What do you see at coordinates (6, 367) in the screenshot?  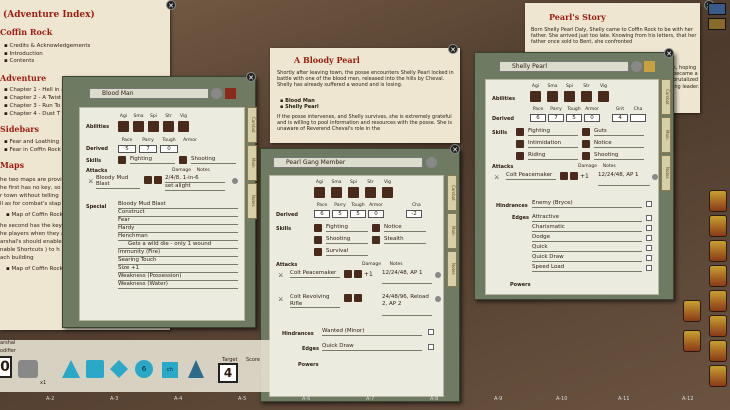 I see `modifier-value: 0` at bounding box center [6, 367].